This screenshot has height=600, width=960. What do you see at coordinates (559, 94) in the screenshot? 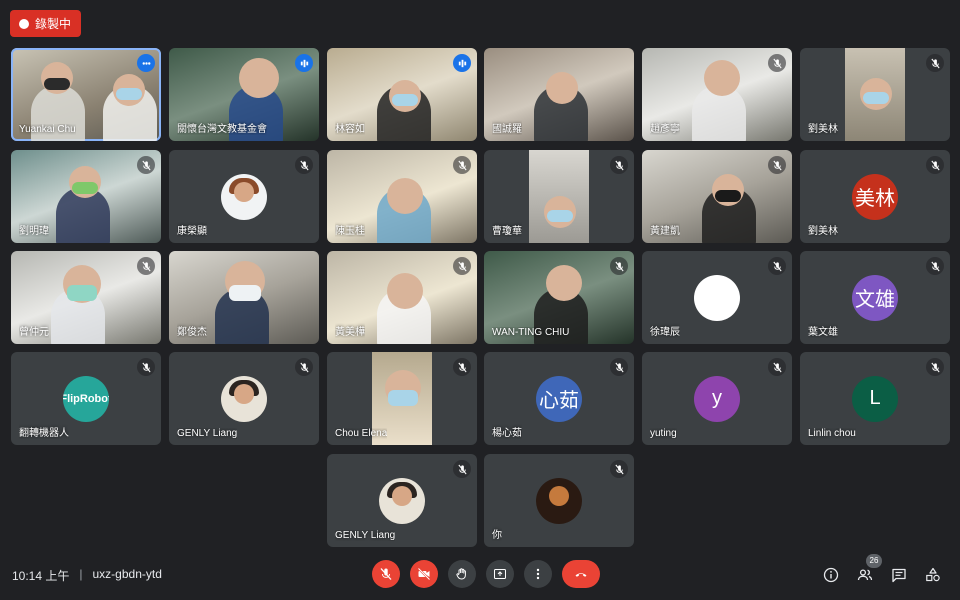
I see `participant-tile: 國誠羅` at bounding box center [559, 94].